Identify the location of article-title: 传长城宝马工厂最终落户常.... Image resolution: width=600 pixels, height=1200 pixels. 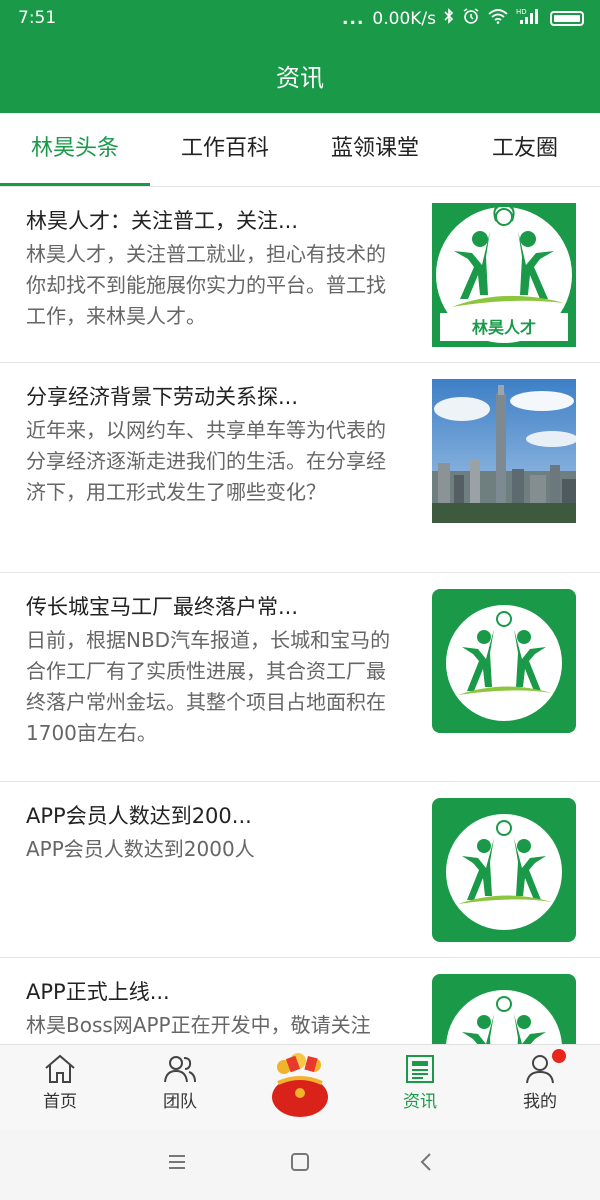
(162, 607).